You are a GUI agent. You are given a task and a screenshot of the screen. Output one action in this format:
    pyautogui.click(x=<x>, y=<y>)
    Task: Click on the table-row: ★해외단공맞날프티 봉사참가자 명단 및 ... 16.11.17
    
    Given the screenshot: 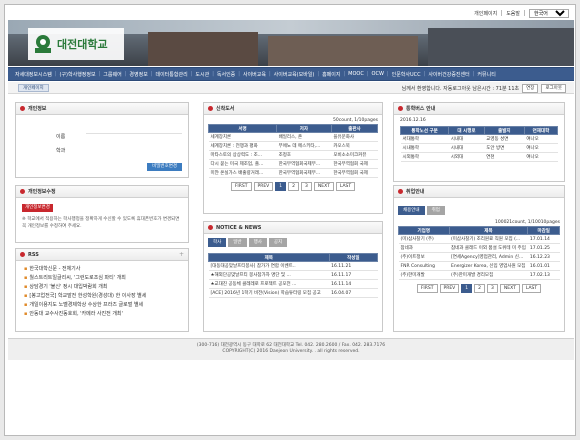 What is the action you would take?
    pyautogui.click(x=293, y=275)
    